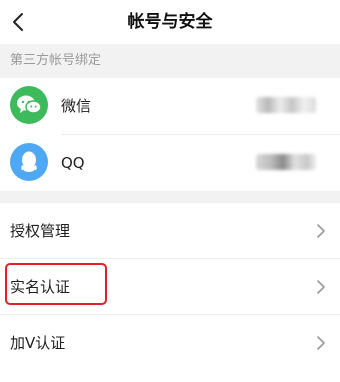 This screenshot has width=340, height=382. I want to click on wechat-account-masked, so click(286, 105).